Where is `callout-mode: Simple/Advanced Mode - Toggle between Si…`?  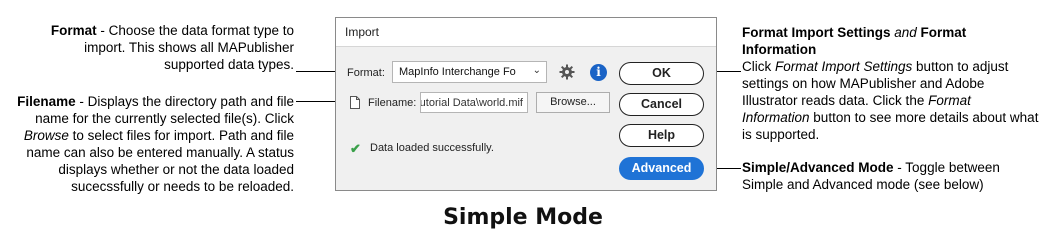 callout-mode: Simple/Advanced Mode - Toggle between Si… is located at coordinates (892, 176).